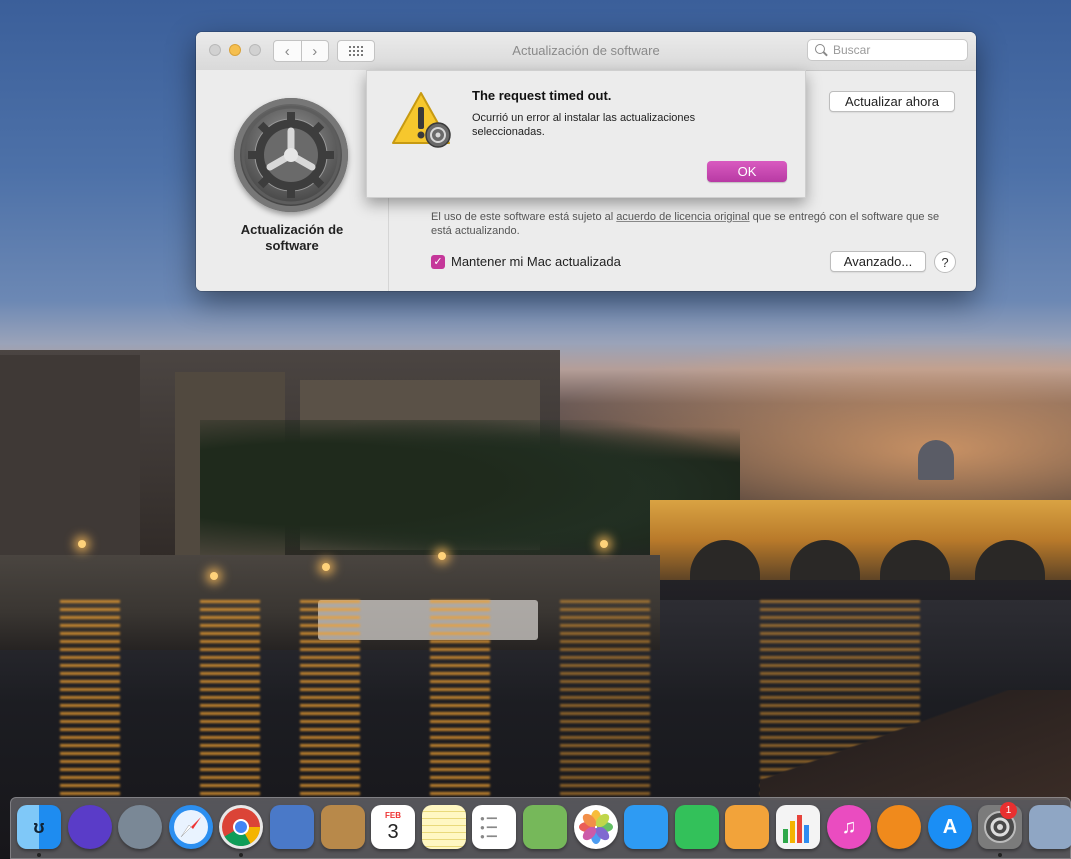 This screenshot has width=1071, height=859. What do you see at coordinates (682, 217) in the screenshot?
I see `license-agreement-link: acuerdo de licencia original` at bounding box center [682, 217].